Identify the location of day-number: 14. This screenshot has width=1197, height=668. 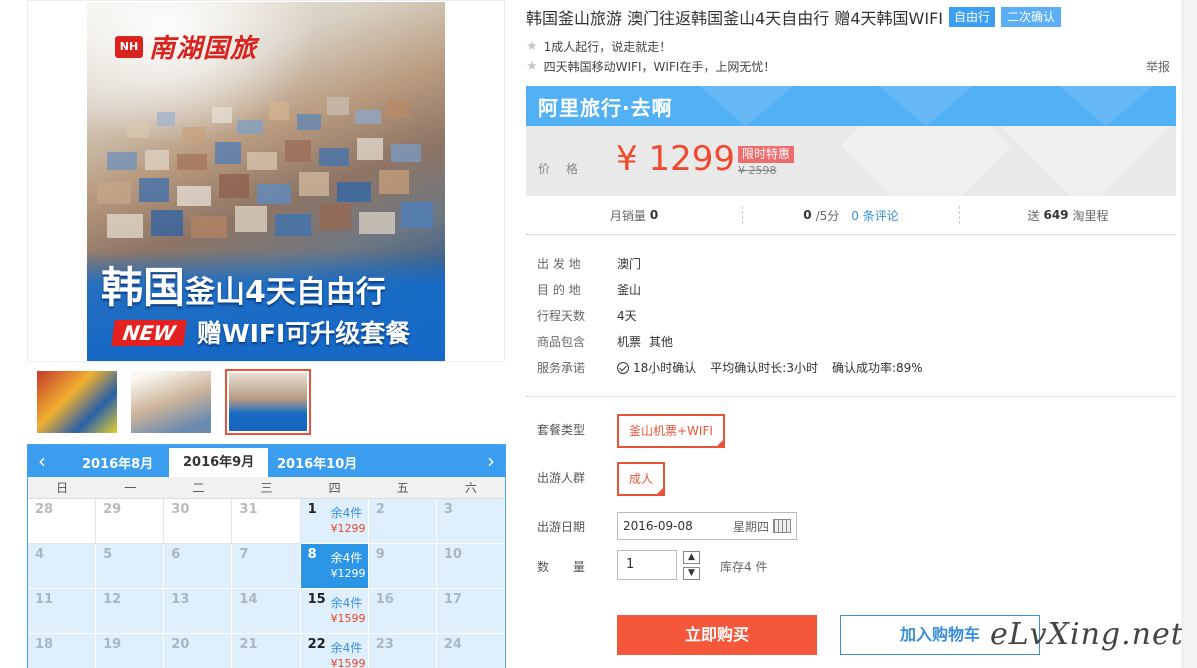
(248, 599).